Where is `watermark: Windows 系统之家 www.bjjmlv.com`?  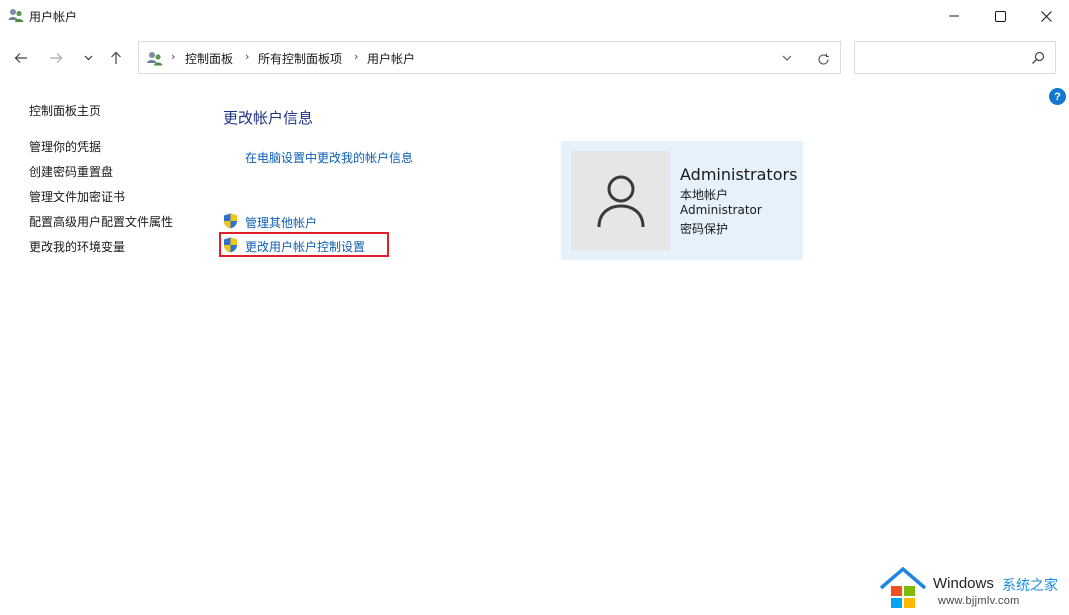 watermark: Windows 系统之家 www.bjjmlv.com is located at coordinates (973, 589).